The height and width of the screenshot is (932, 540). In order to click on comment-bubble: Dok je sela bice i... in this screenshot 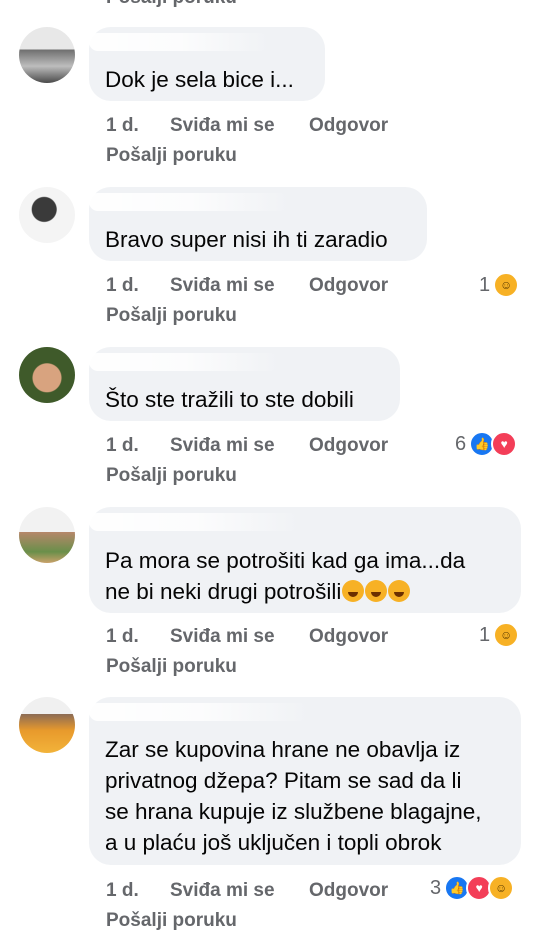, I will do `click(207, 64)`.